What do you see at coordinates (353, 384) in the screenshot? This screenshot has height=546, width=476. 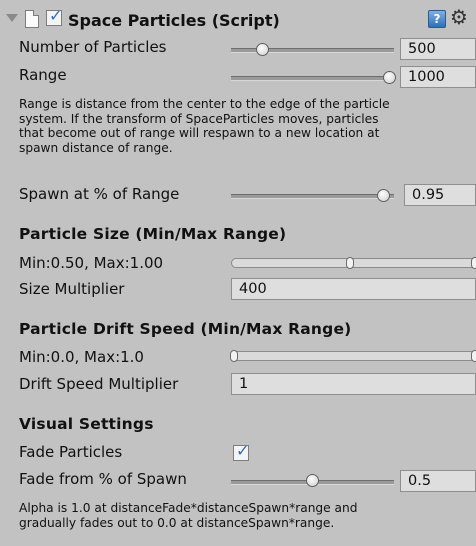 I see `drift-speed-multiplier-field: 1` at bounding box center [353, 384].